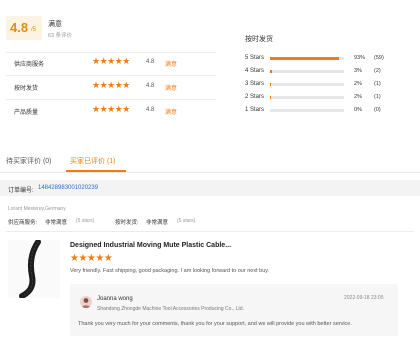 Image resolution: width=420 pixels, height=338 pixels. I want to click on dist-label-2: 2 Stars, so click(255, 97).